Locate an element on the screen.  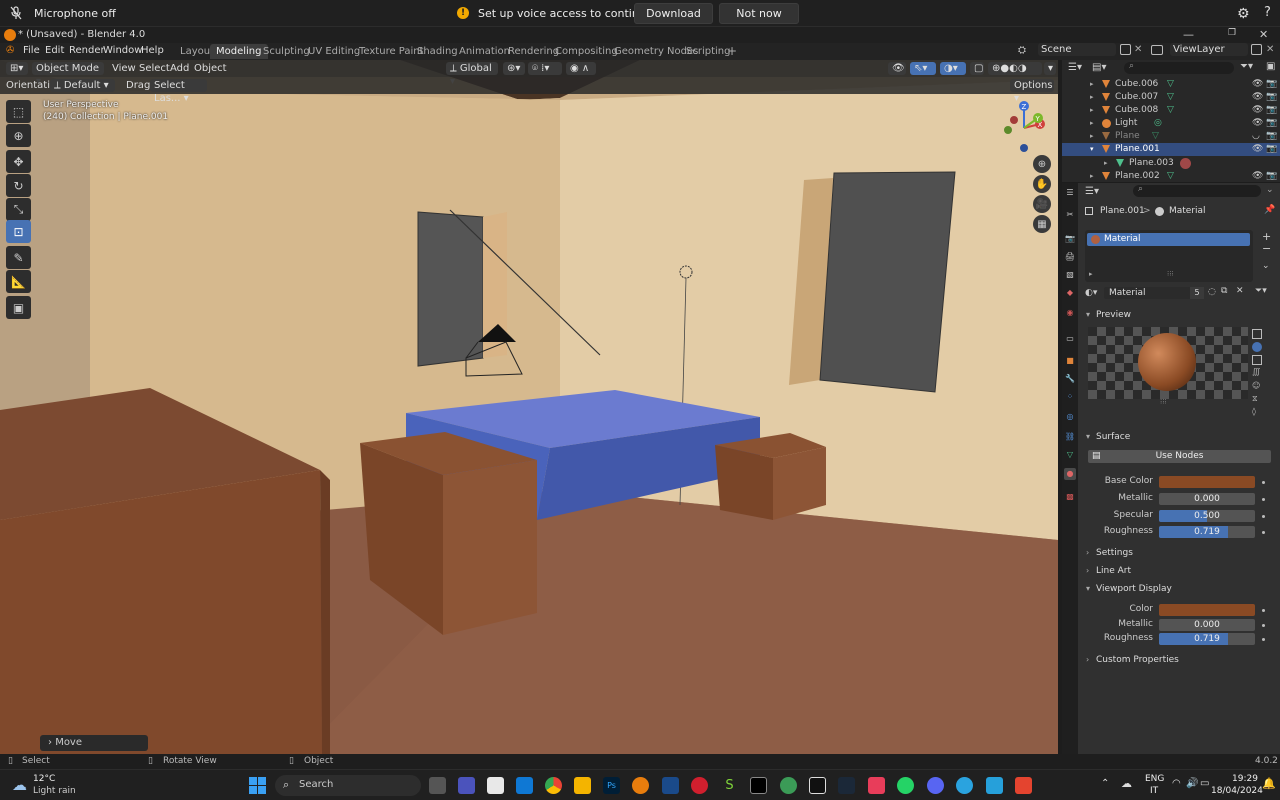
telegram-icon is located at coordinates (964, 785).